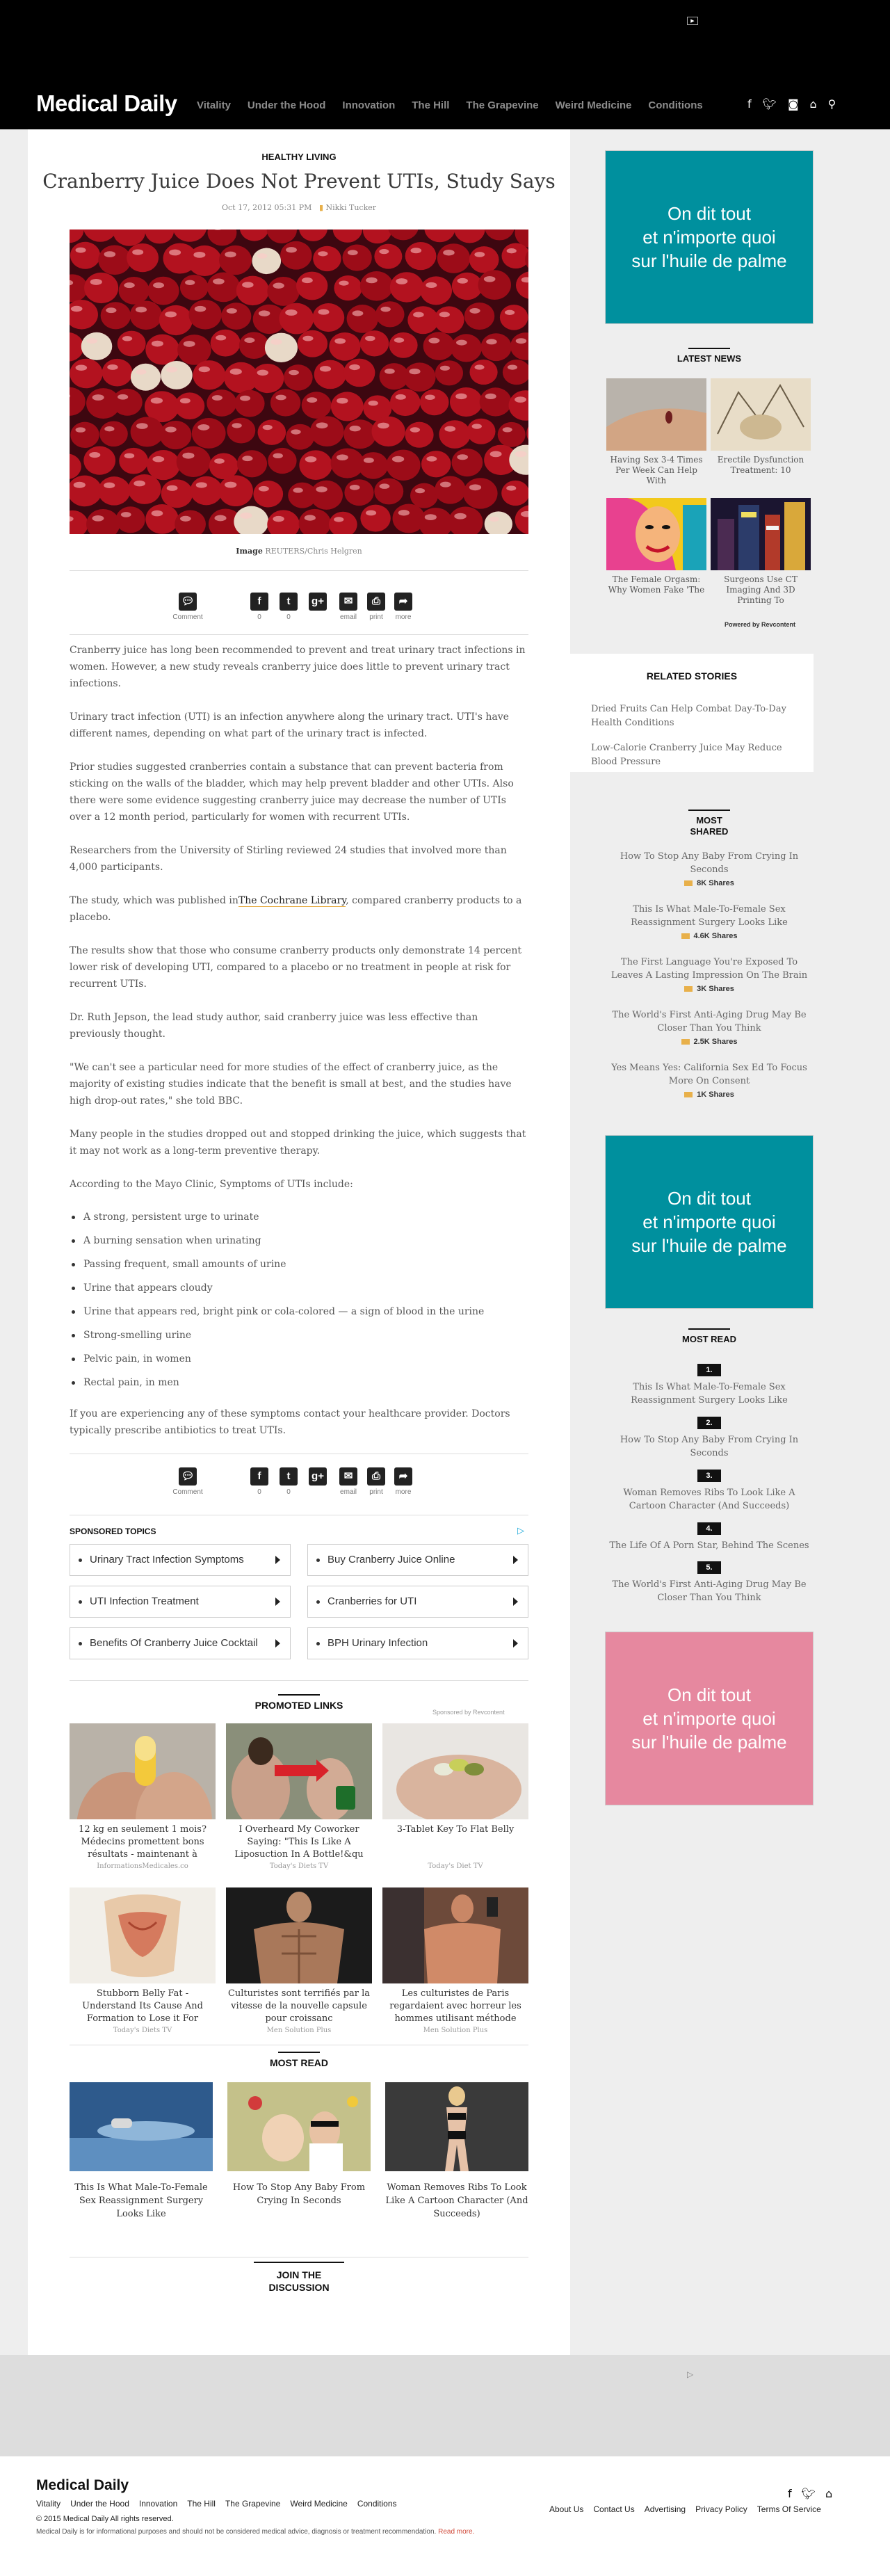  Describe the element at coordinates (252, 2504) in the screenshot. I see `footer-nav-item: The Grapevine` at that location.